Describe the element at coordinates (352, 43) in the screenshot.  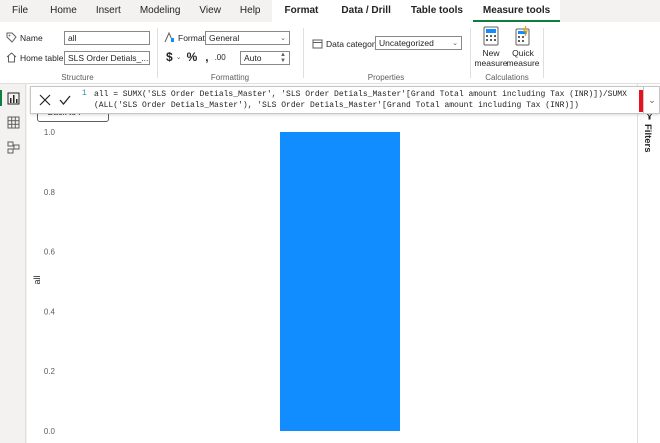
I see `data-category-label: Data category` at that location.